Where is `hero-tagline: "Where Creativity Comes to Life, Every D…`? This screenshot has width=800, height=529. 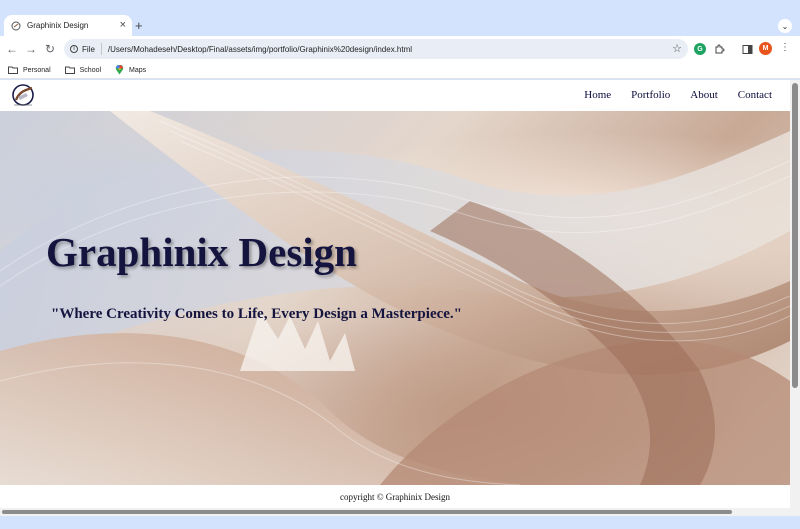 hero-tagline: "Where Creativity Comes to Life, Every D… is located at coordinates (256, 314).